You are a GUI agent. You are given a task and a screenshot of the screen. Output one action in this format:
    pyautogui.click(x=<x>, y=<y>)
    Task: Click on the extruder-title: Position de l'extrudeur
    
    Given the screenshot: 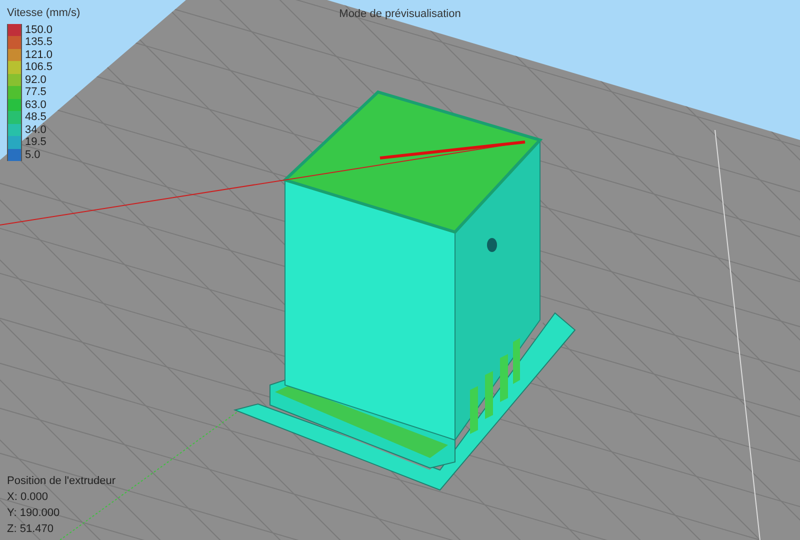 What is the action you would take?
    pyautogui.click(x=61, y=481)
    